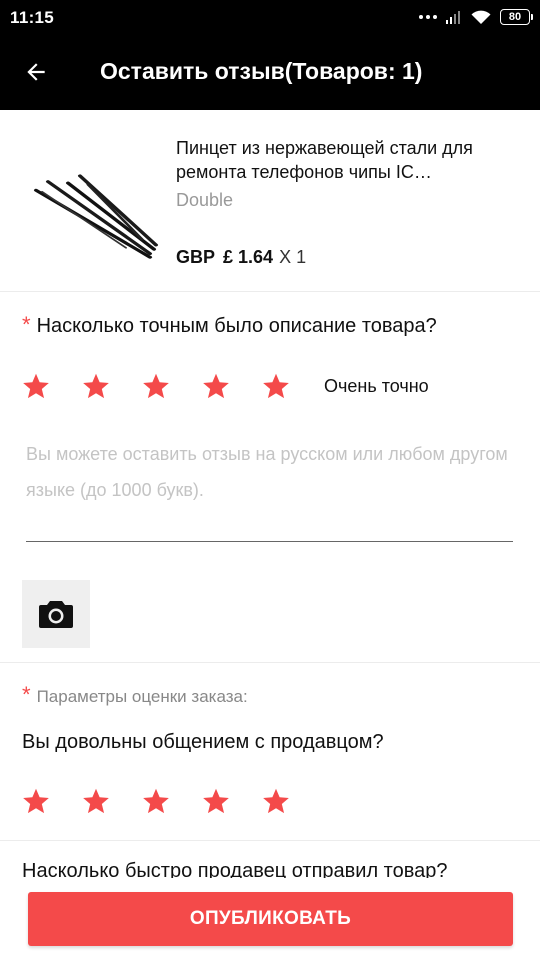 This screenshot has width=540, height=960. I want to click on arrow-back-icon, so click(36, 72).